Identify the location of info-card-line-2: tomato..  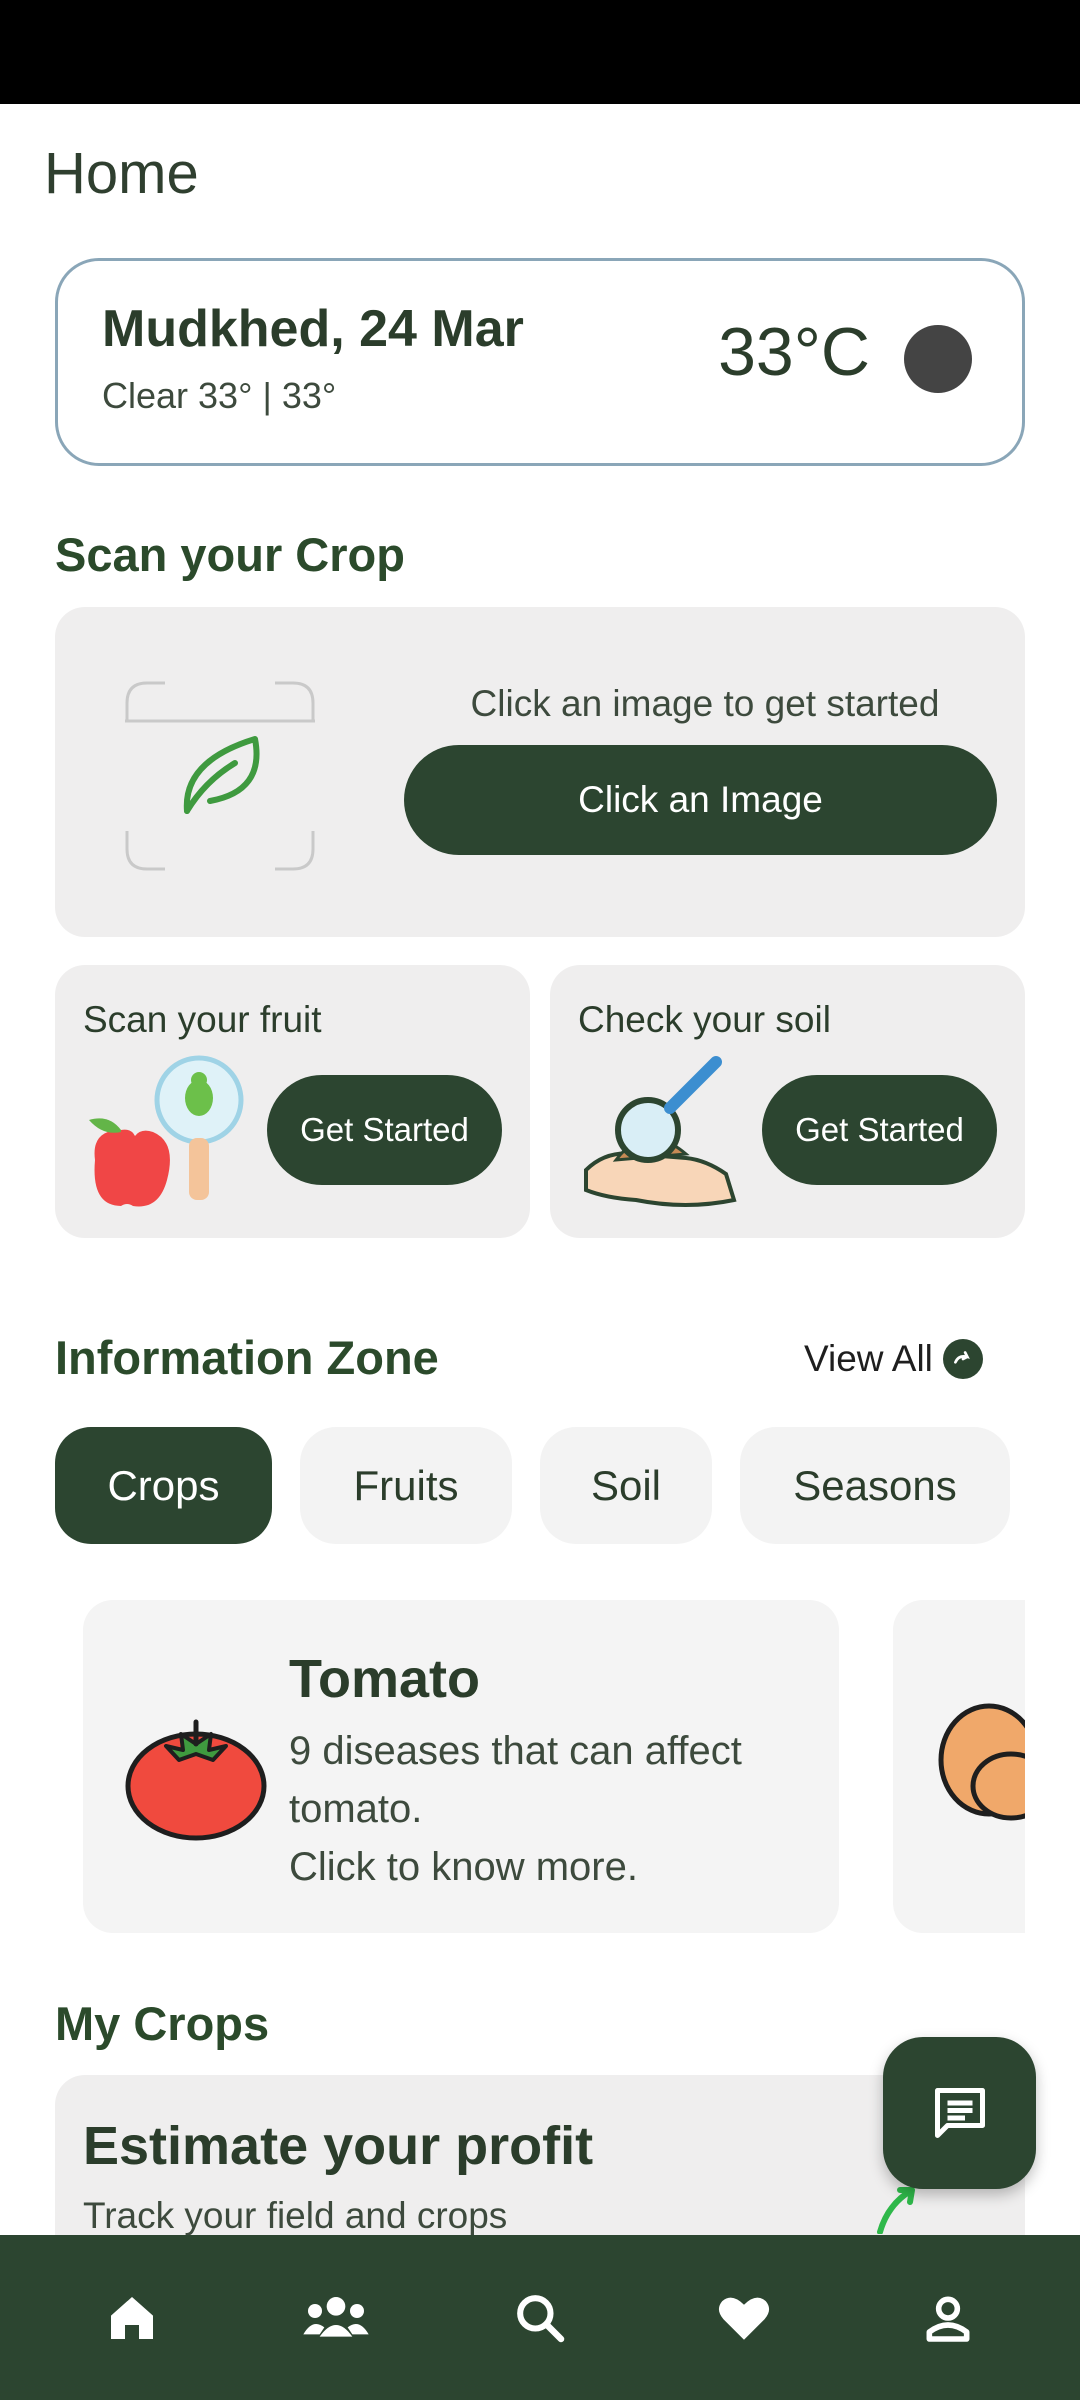
(356, 1809).